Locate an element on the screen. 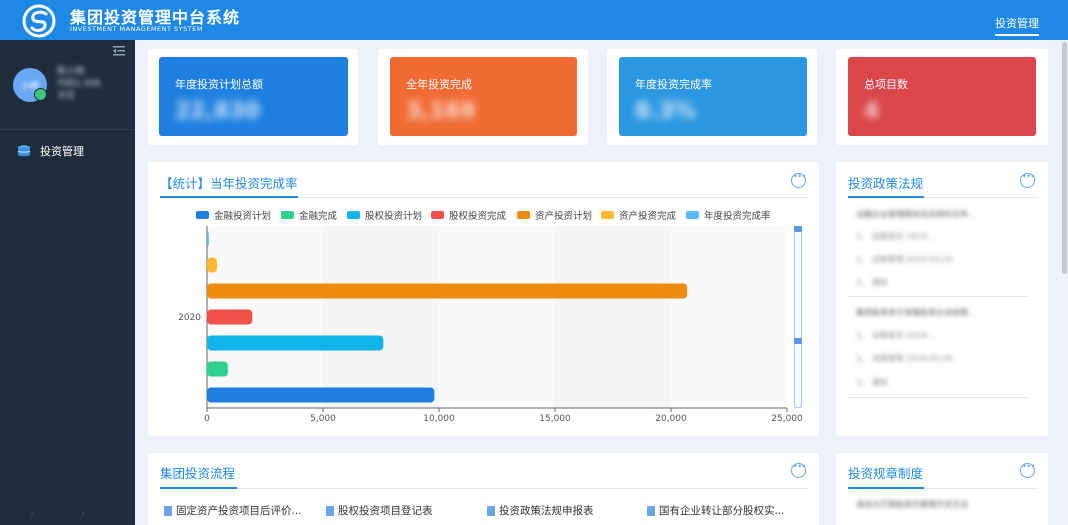  rules-panel-title: 投资规章制度 is located at coordinates (886, 473).